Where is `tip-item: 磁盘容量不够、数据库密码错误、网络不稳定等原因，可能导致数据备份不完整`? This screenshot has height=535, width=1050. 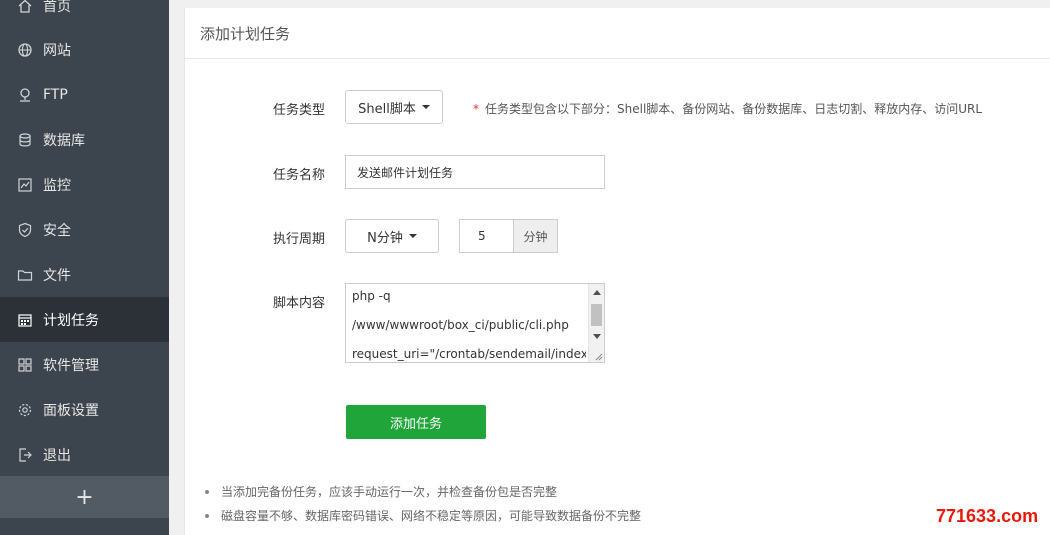
tip-item: 磁盘容量不够、数据库密码错误、网络不稳定等原因，可能导致数据备份不完整 is located at coordinates (423, 519).